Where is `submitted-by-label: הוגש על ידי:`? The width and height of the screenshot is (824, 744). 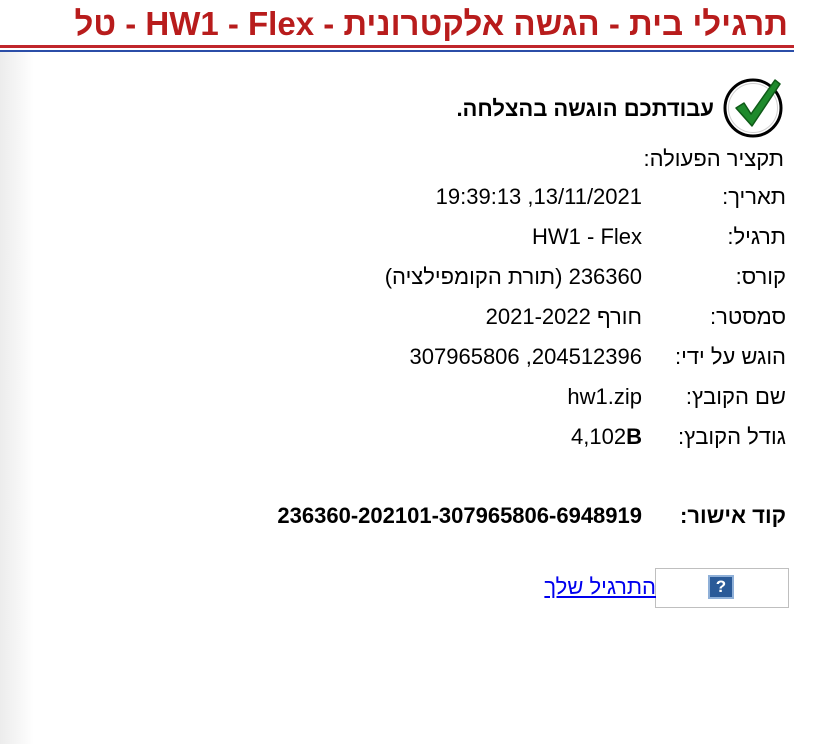
submitted-by-label: הוגש על ידי: is located at coordinates (730, 356).